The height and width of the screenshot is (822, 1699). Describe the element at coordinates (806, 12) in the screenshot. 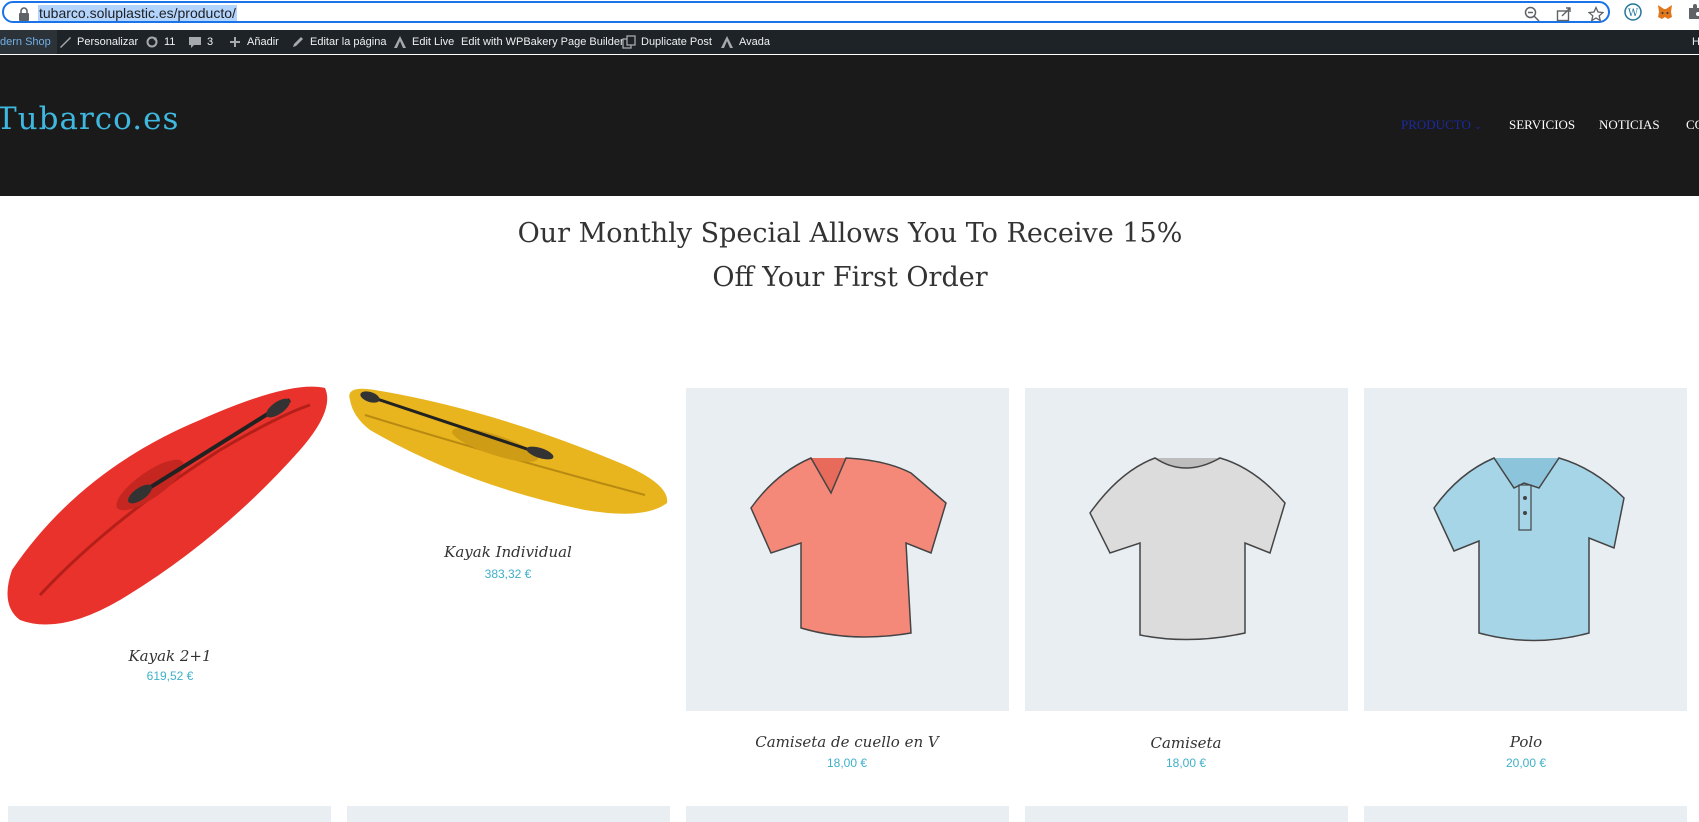

I see `address-bar: tubarco.soluplastic.es/producto/` at that location.